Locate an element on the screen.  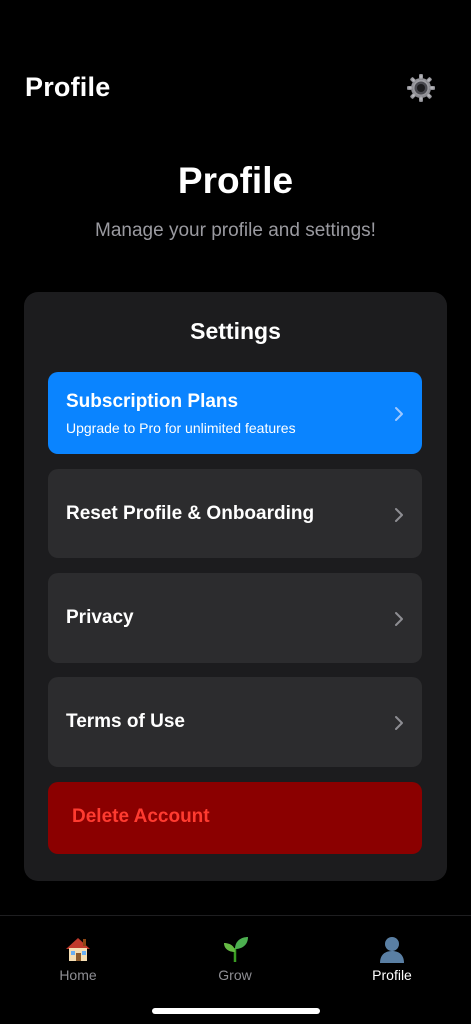
reset-profile-row: Reset Profile & Onboarding is located at coordinates (235, 513).